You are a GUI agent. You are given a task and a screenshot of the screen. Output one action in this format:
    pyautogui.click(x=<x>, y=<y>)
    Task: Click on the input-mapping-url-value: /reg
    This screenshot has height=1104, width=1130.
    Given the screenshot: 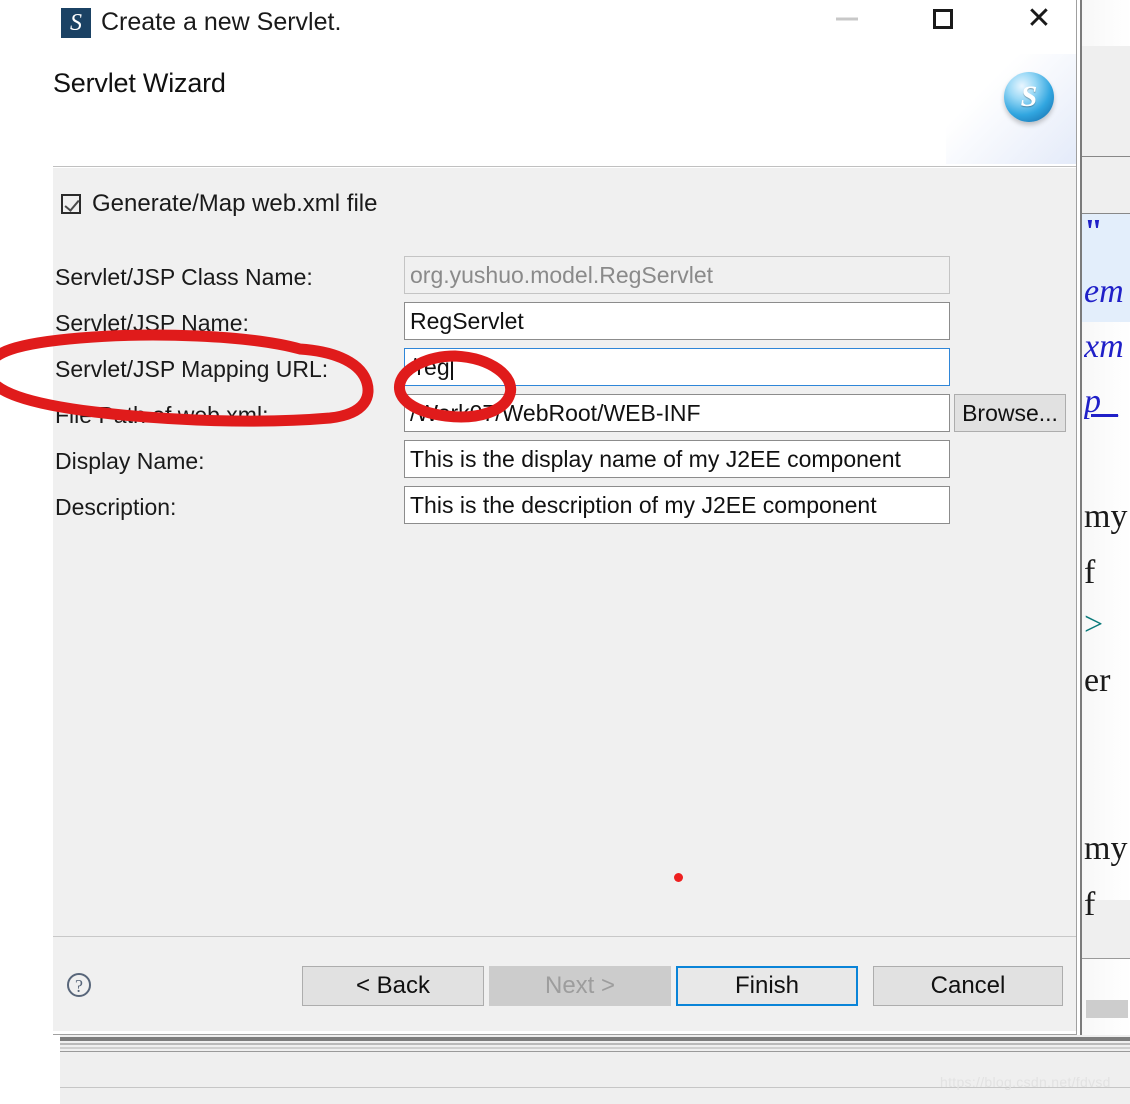 What is the action you would take?
    pyautogui.click(x=430, y=367)
    